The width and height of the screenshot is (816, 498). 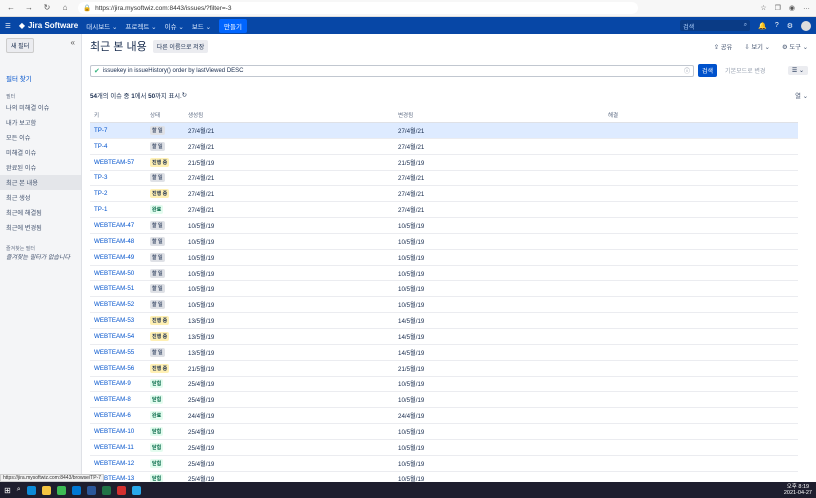 I want to click on sidebar-item-my-open: 나의 미해결 이슈, so click(x=40, y=107).